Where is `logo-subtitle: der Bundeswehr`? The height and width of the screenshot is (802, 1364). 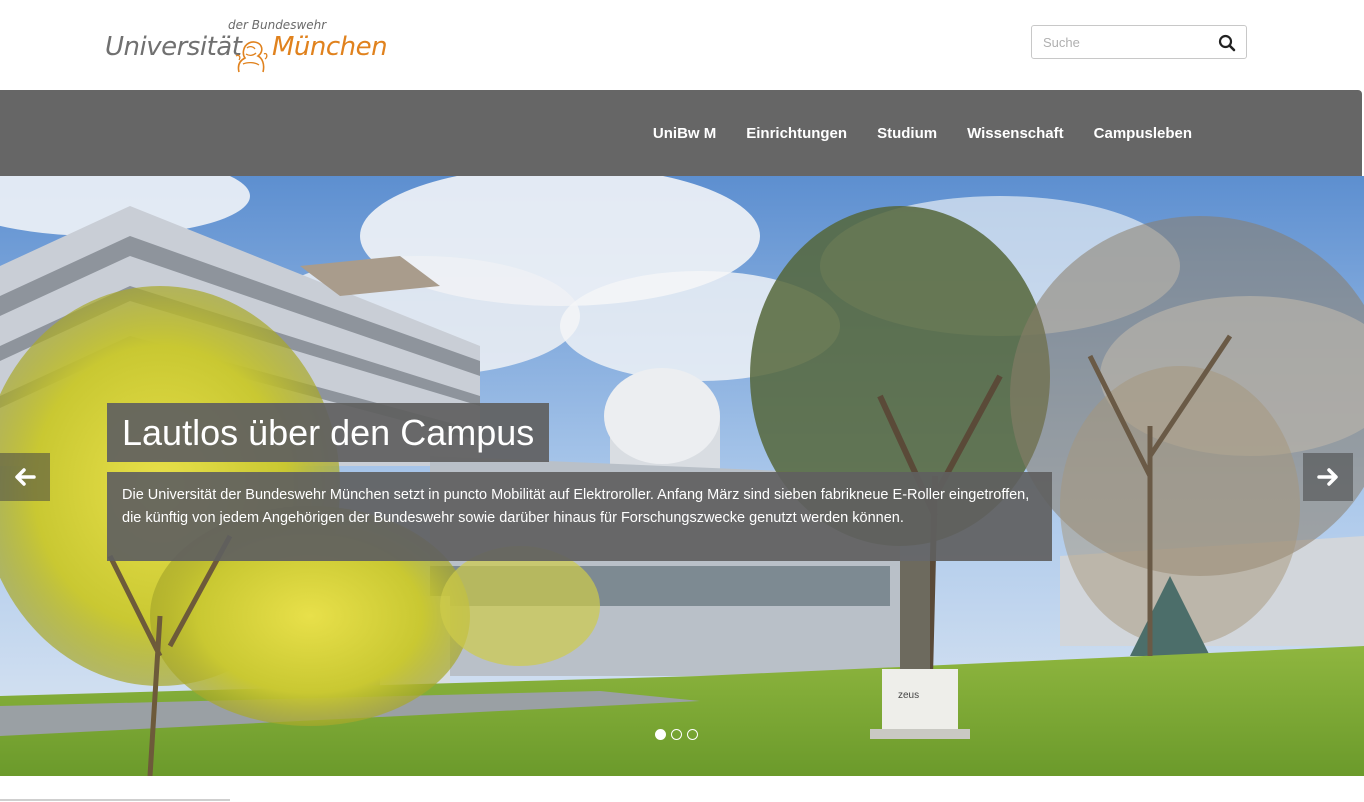 logo-subtitle: der Bundeswehr is located at coordinates (277, 25).